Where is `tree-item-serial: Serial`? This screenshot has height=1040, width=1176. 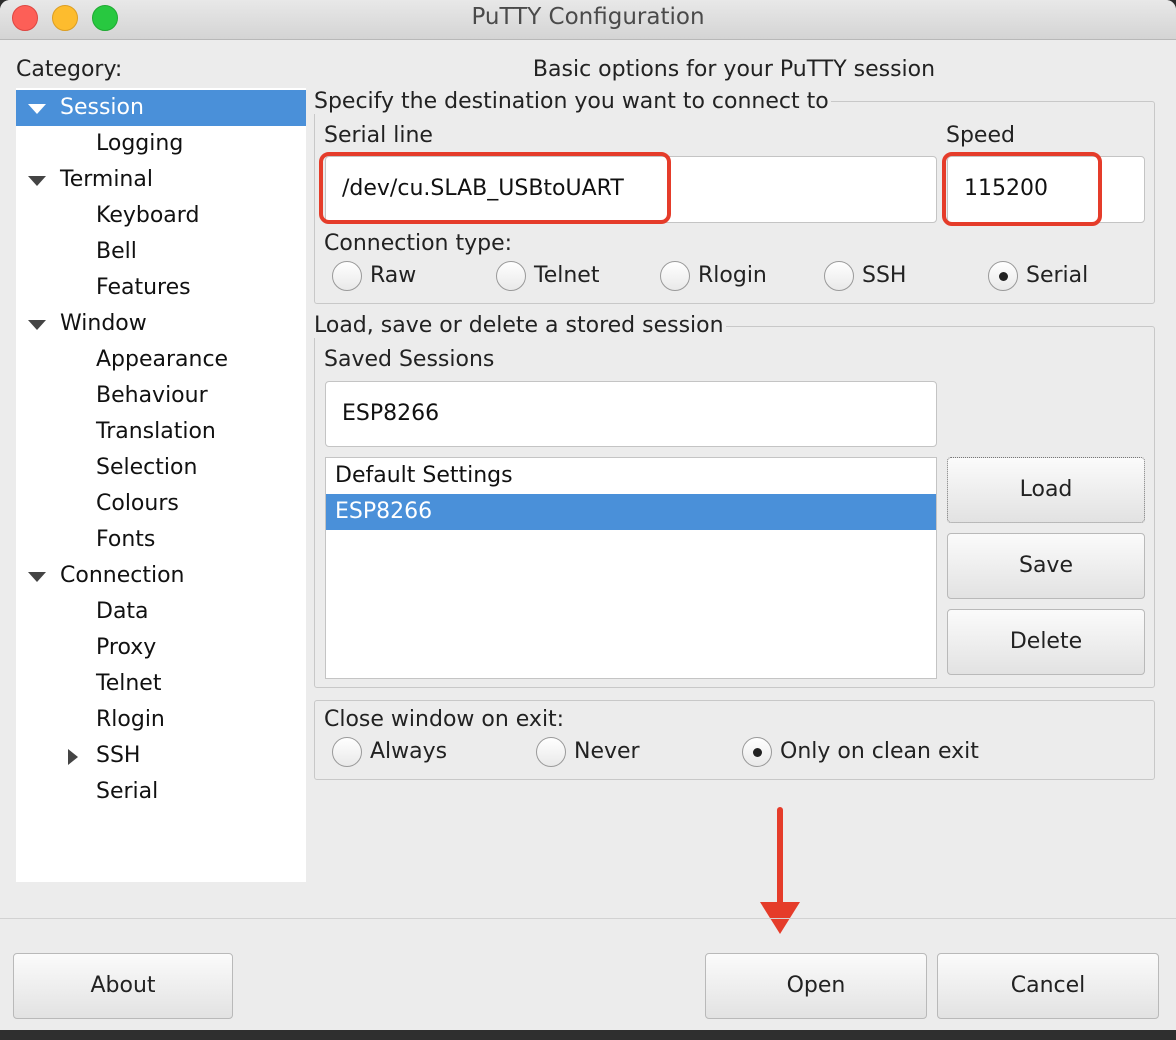 tree-item-serial: Serial is located at coordinates (161, 792).